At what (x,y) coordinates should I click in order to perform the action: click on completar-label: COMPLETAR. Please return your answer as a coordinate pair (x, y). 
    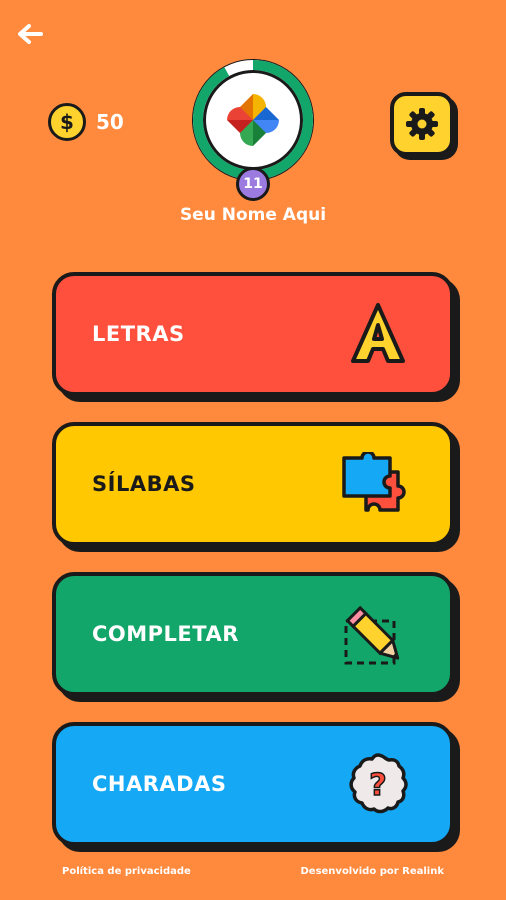
    Looking at the image, I should click on (165, 634).